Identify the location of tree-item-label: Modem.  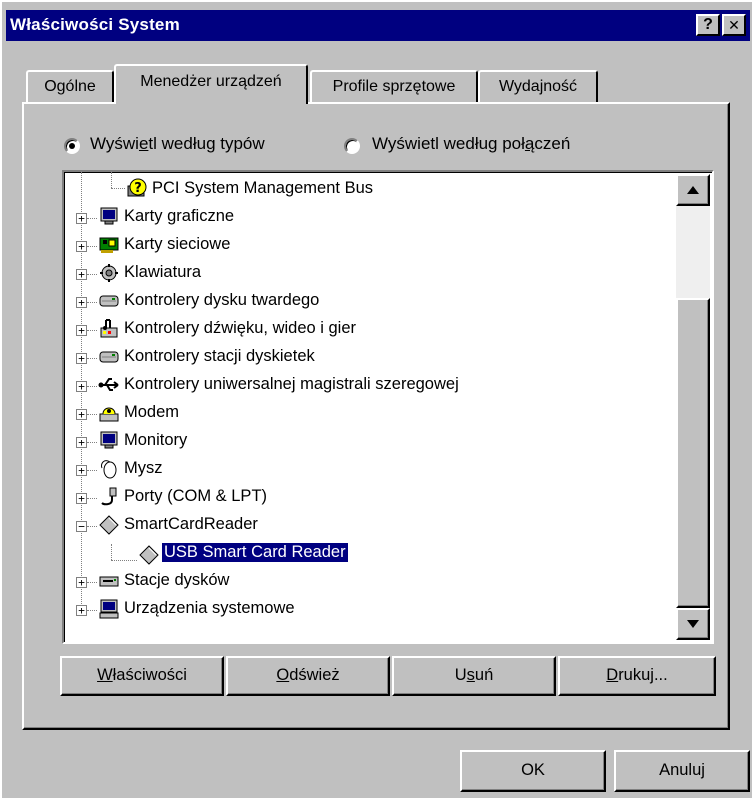
(152, 412).